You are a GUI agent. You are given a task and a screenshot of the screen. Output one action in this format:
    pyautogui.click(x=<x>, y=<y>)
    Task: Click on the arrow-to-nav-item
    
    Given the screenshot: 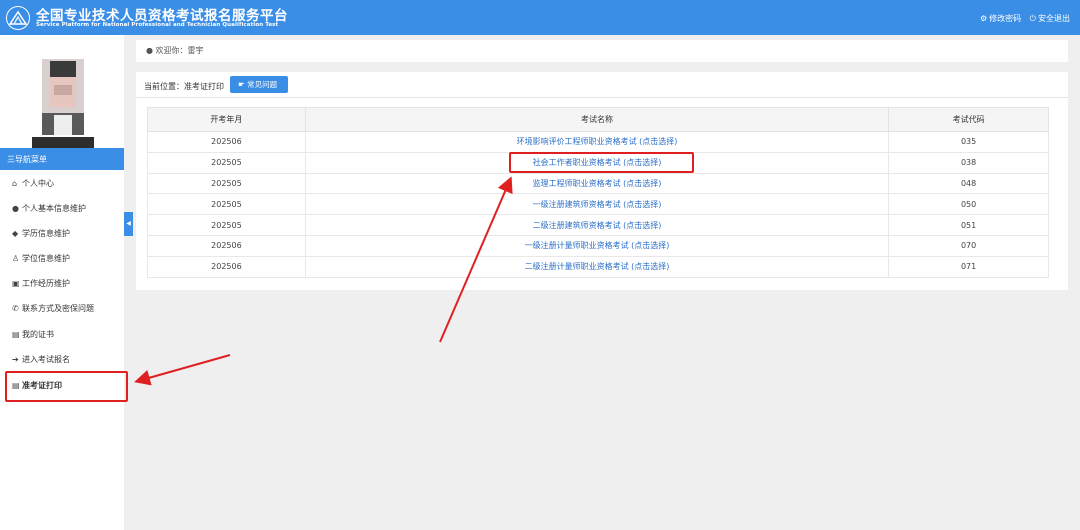 What is the action you would take?
    pyautogui.click(x=182, y=370)
    